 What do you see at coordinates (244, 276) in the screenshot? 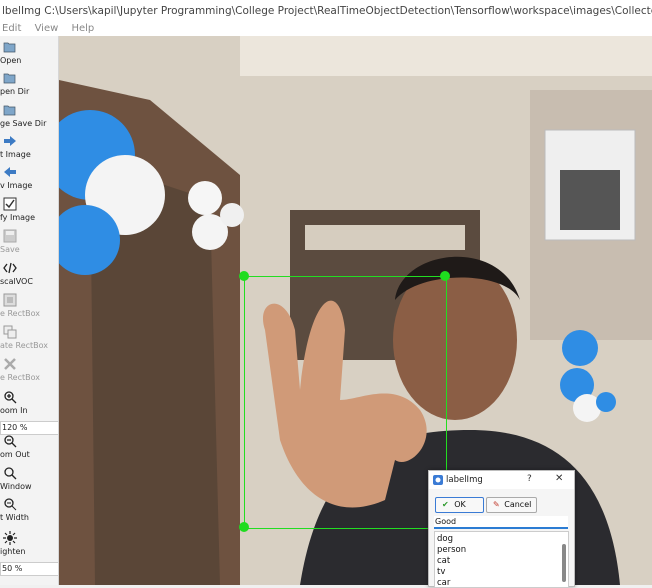
I see `bbox-handle-top-left` at bounding box center [244, 276].